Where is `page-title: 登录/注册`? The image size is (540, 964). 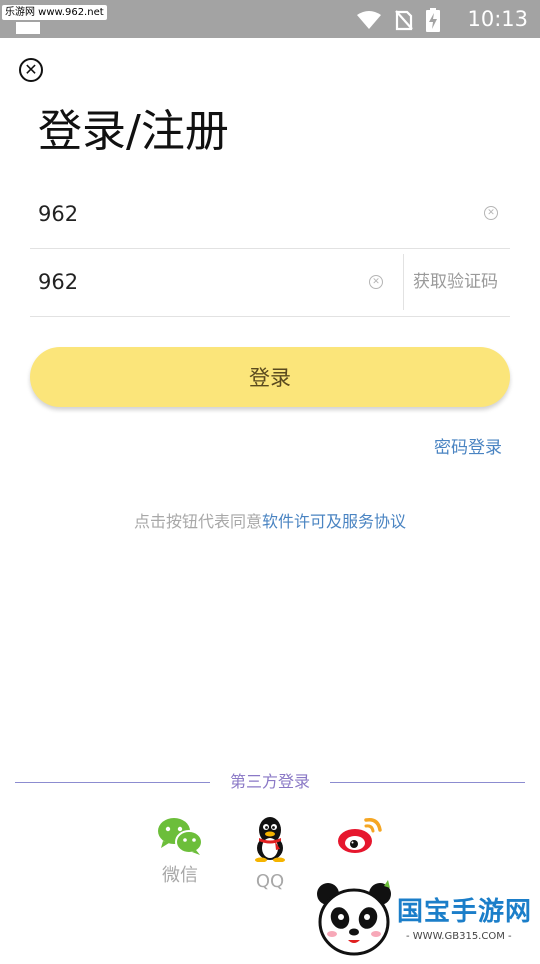 page-title: 登录/注册 is located at coordinates (133, 131).